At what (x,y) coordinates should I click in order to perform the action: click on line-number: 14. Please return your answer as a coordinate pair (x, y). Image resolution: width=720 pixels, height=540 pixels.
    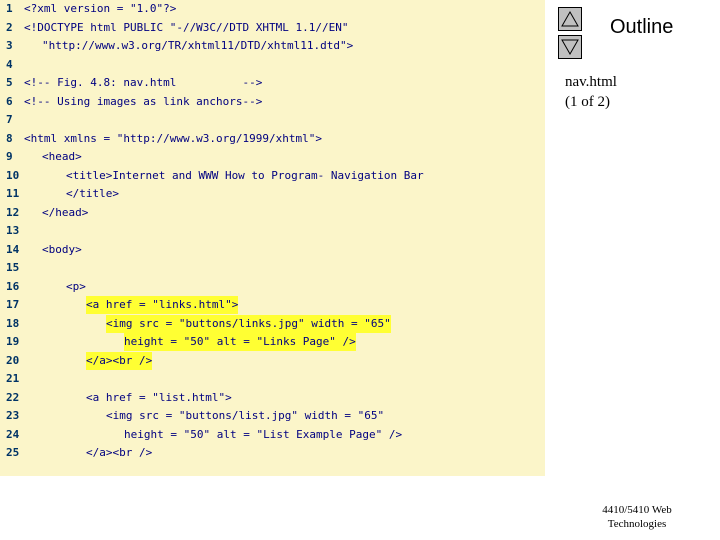
    Looking at the image, I should click on (13, 249).